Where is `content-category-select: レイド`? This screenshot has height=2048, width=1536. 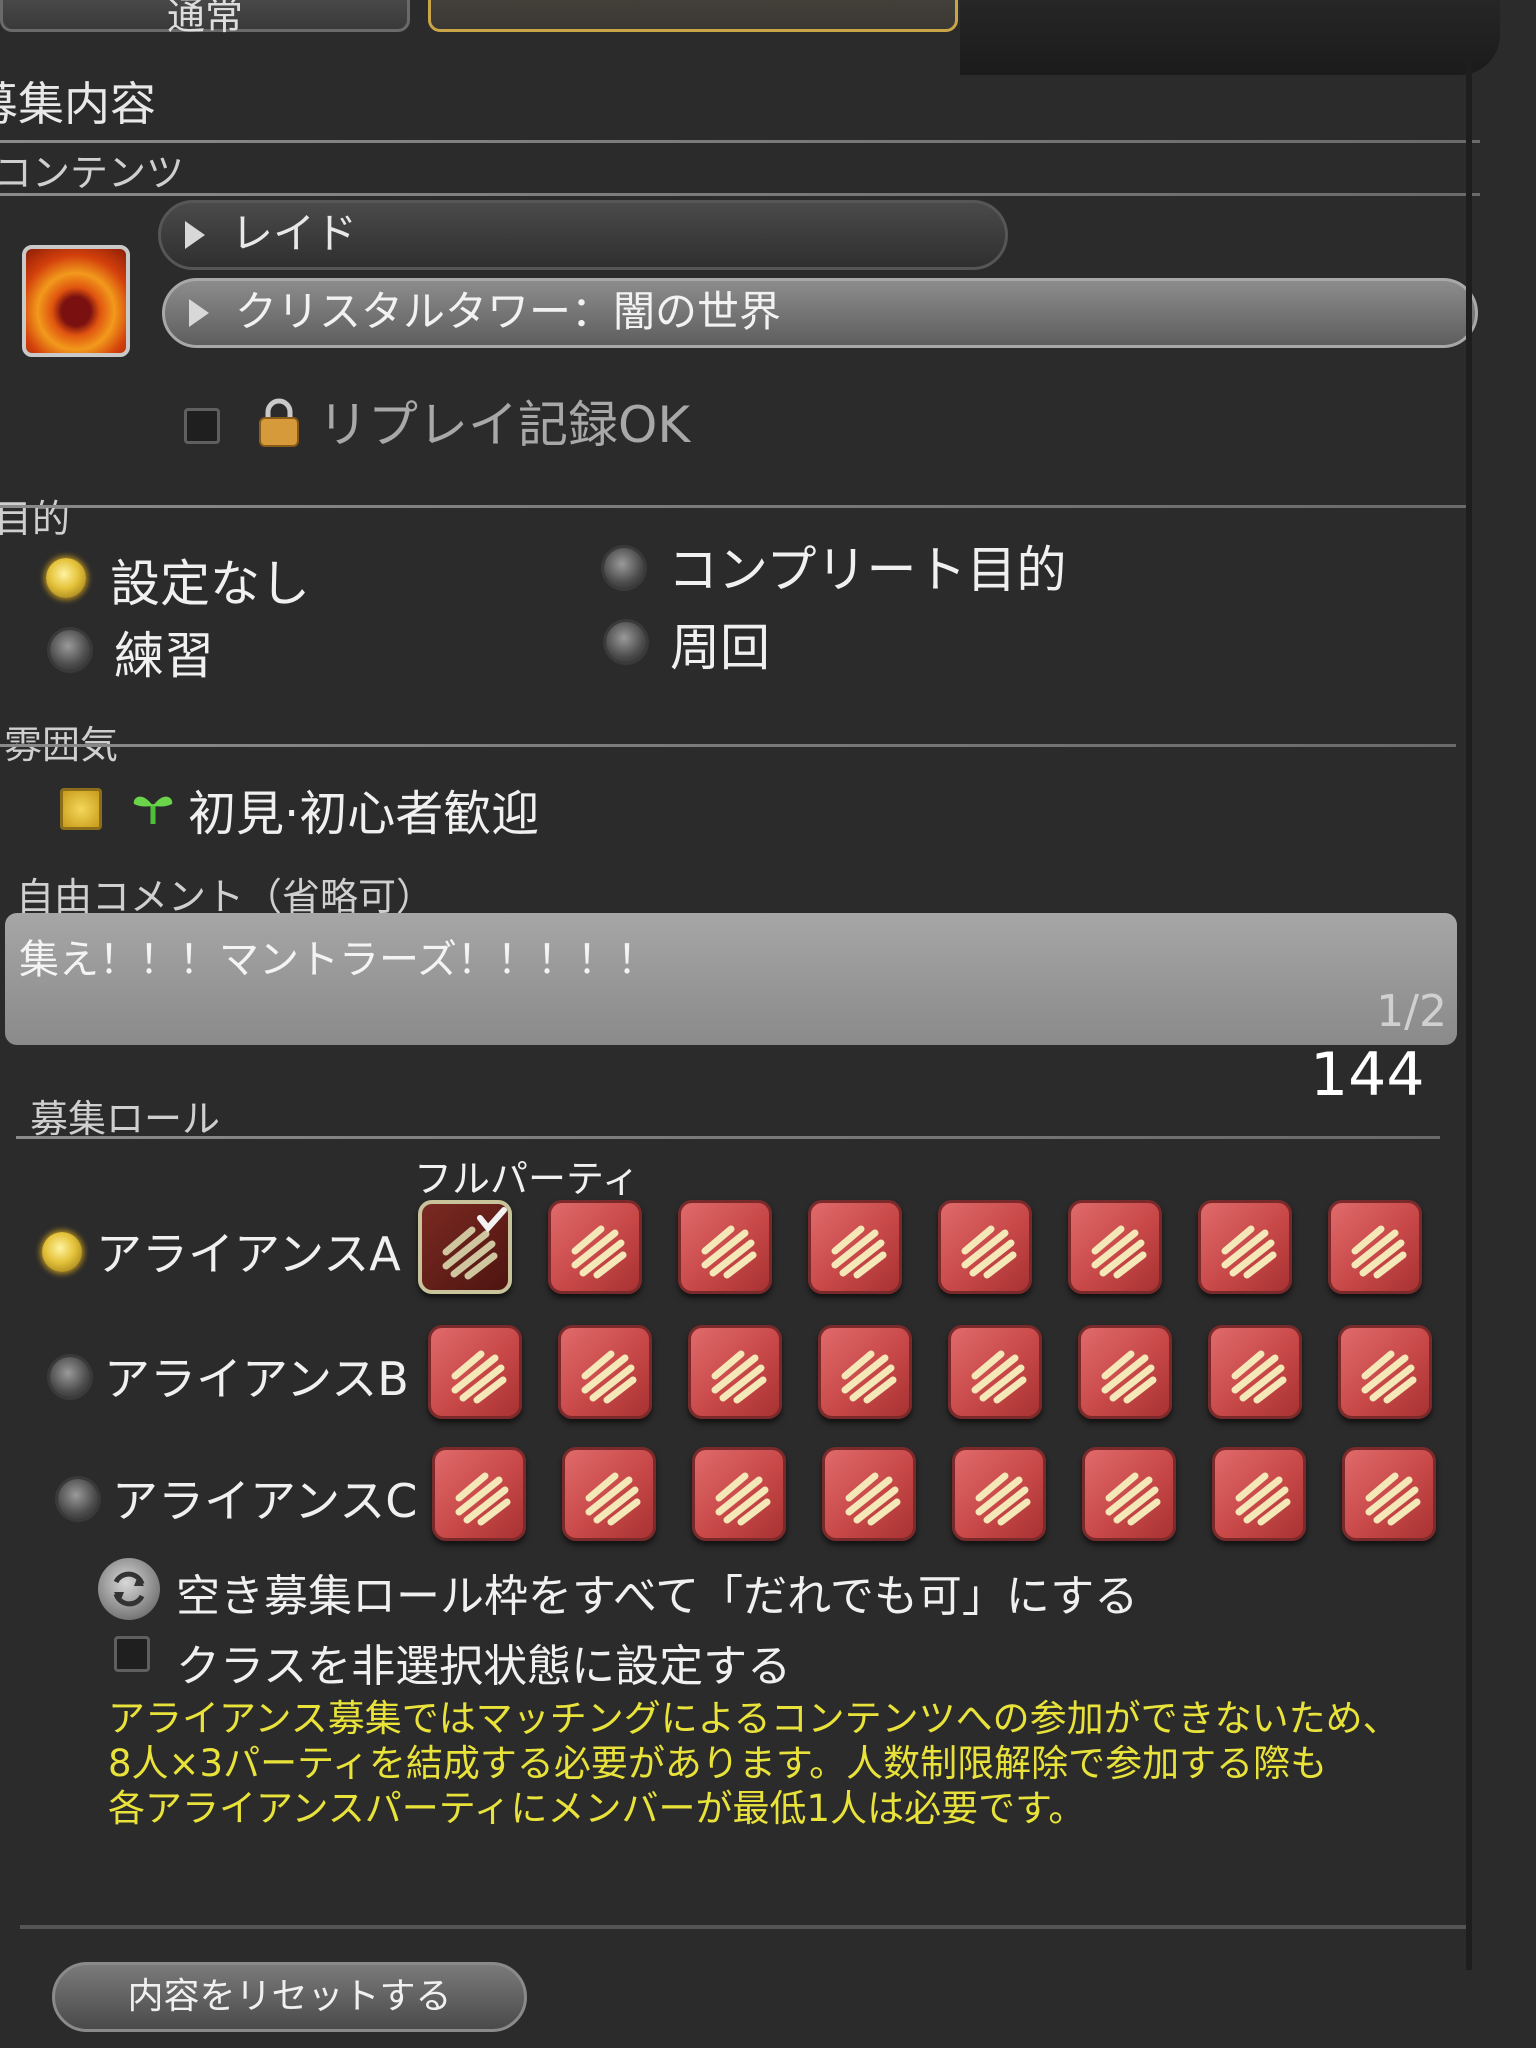 content-category-select: レイド is located at coordinates (583, 235).